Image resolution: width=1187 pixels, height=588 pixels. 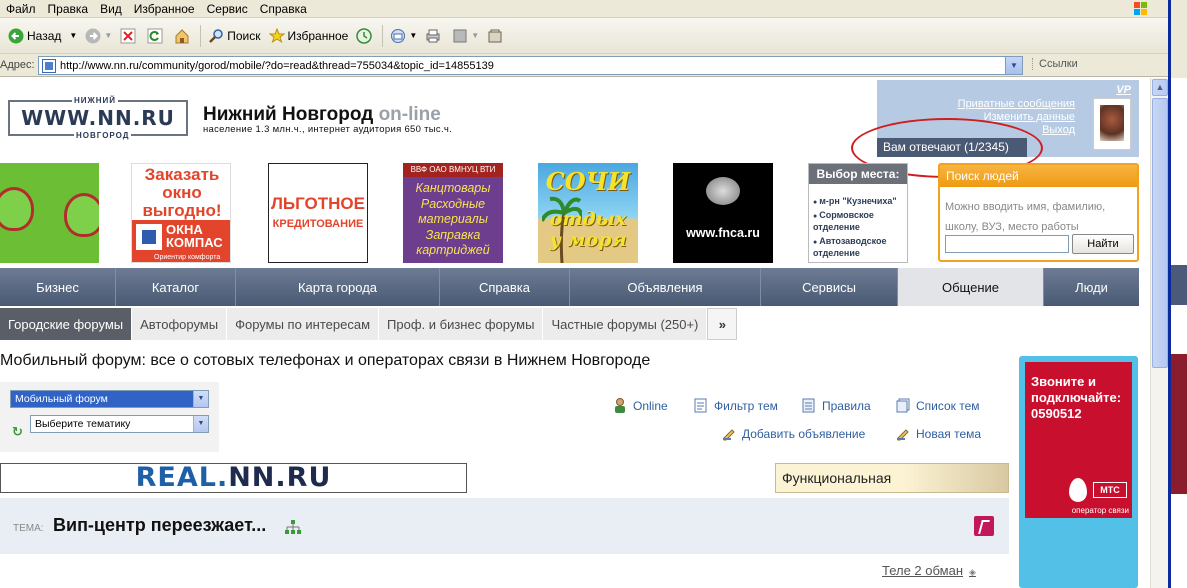 I want to click on scroll-up-icon: ▲, so click(x=1160, y=87).